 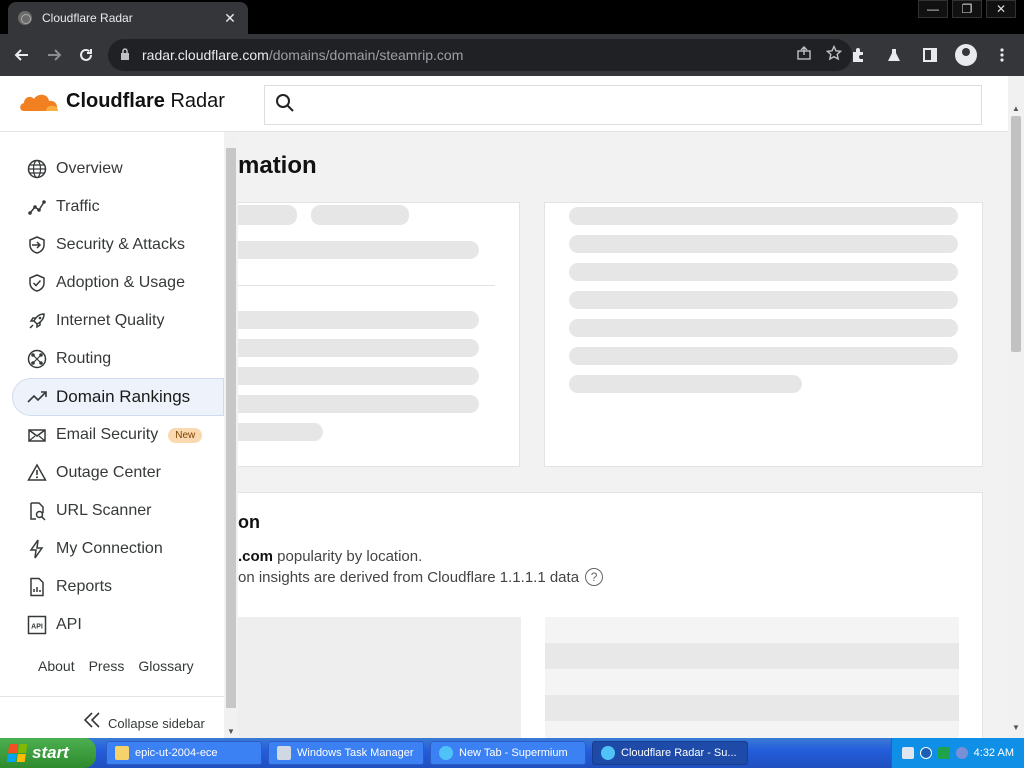 I want to click on tray-expand-icon, so click(x=925, y=753).